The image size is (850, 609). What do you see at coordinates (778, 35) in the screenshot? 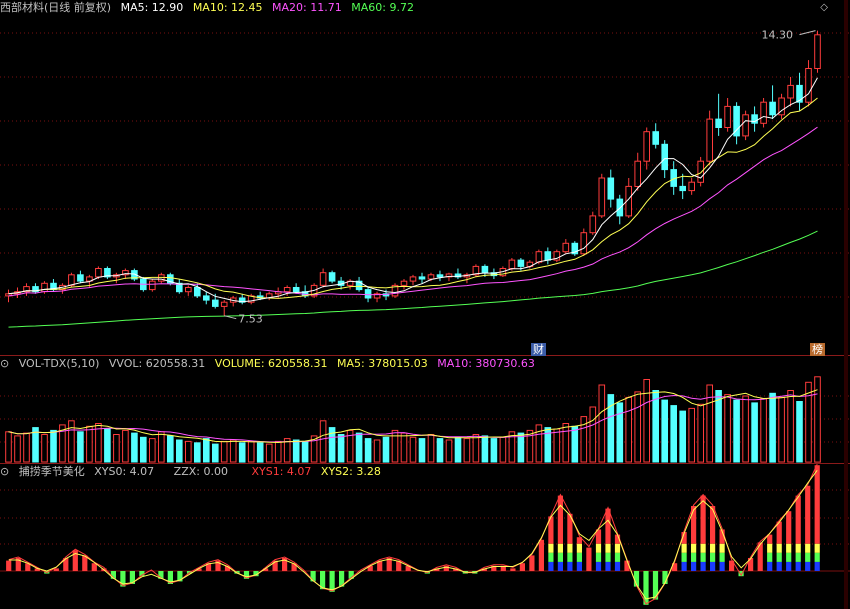
I see `high-price-label: 14.30` at bounding box center [778, 35].